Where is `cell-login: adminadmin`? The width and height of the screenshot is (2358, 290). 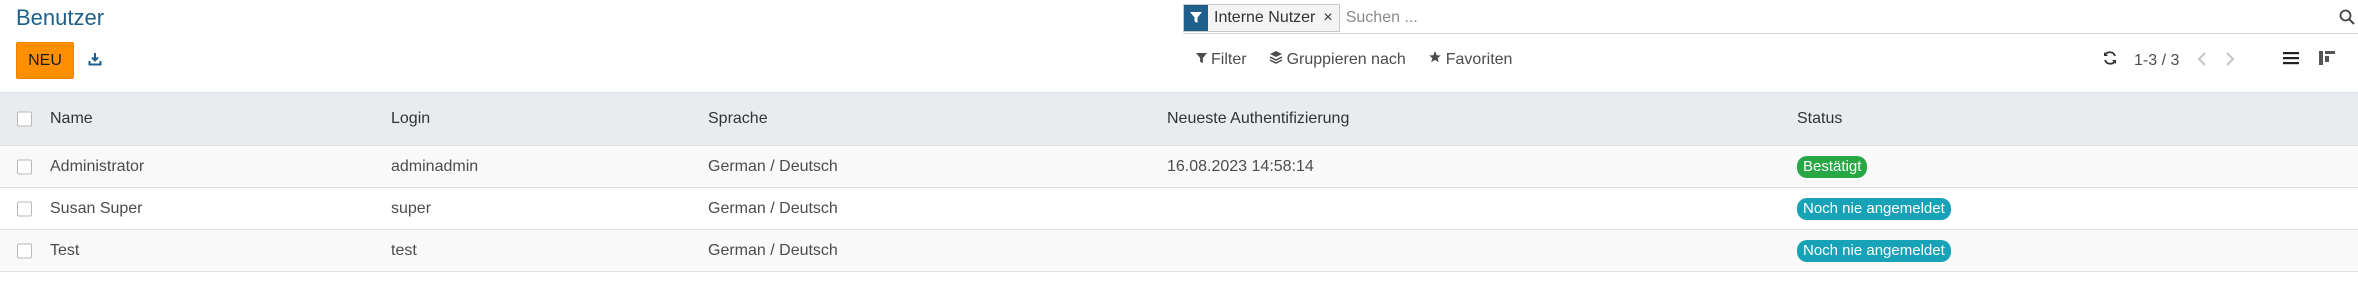 cell-login: adminadmin is located at coordinates (435, 166).